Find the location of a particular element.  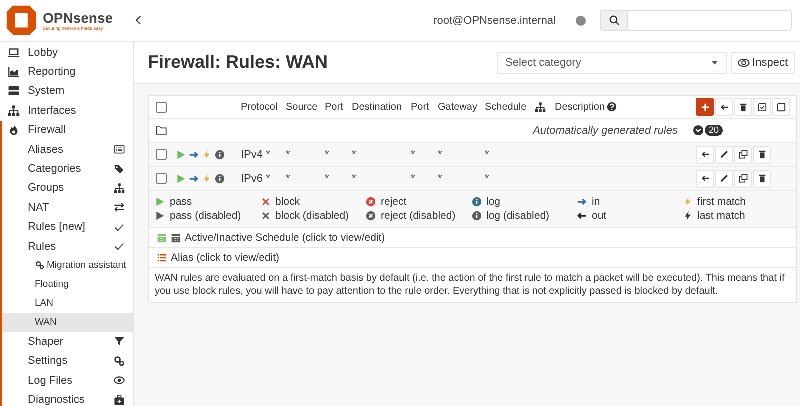

sidebar-item: Rules [new] is located at coordinates (67, 227).